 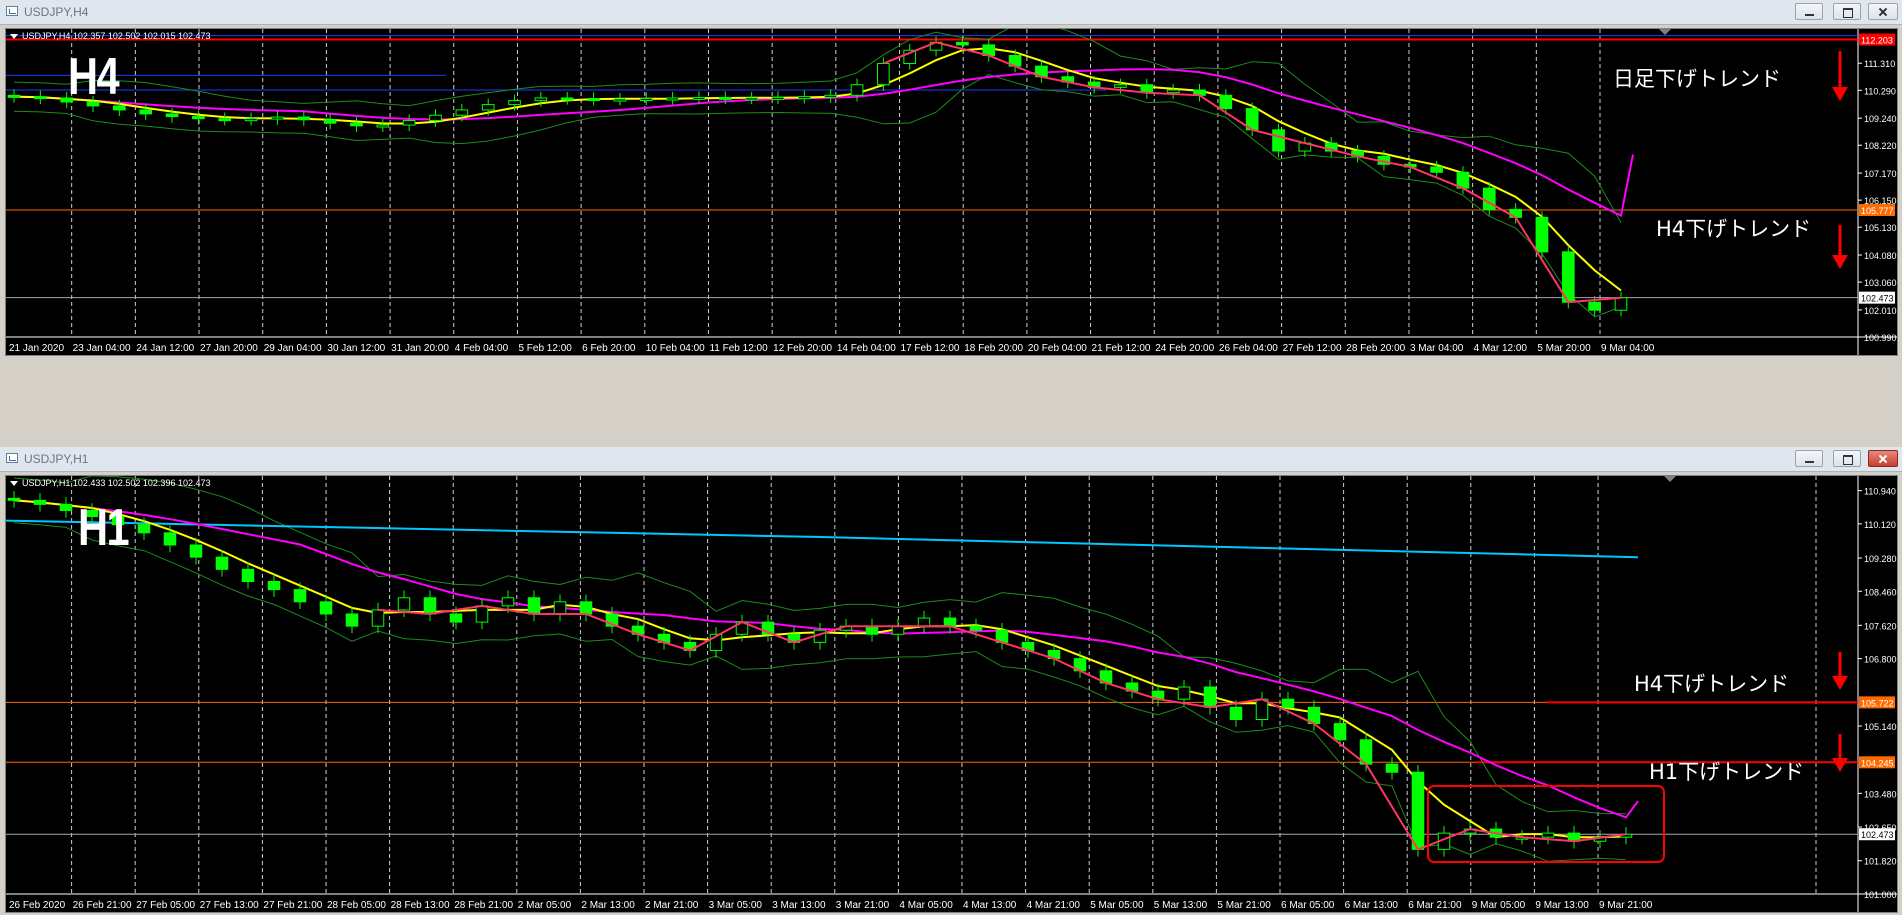 I want to click on time-label: 5 Mar 20:00, so click(x=1564, y=348).